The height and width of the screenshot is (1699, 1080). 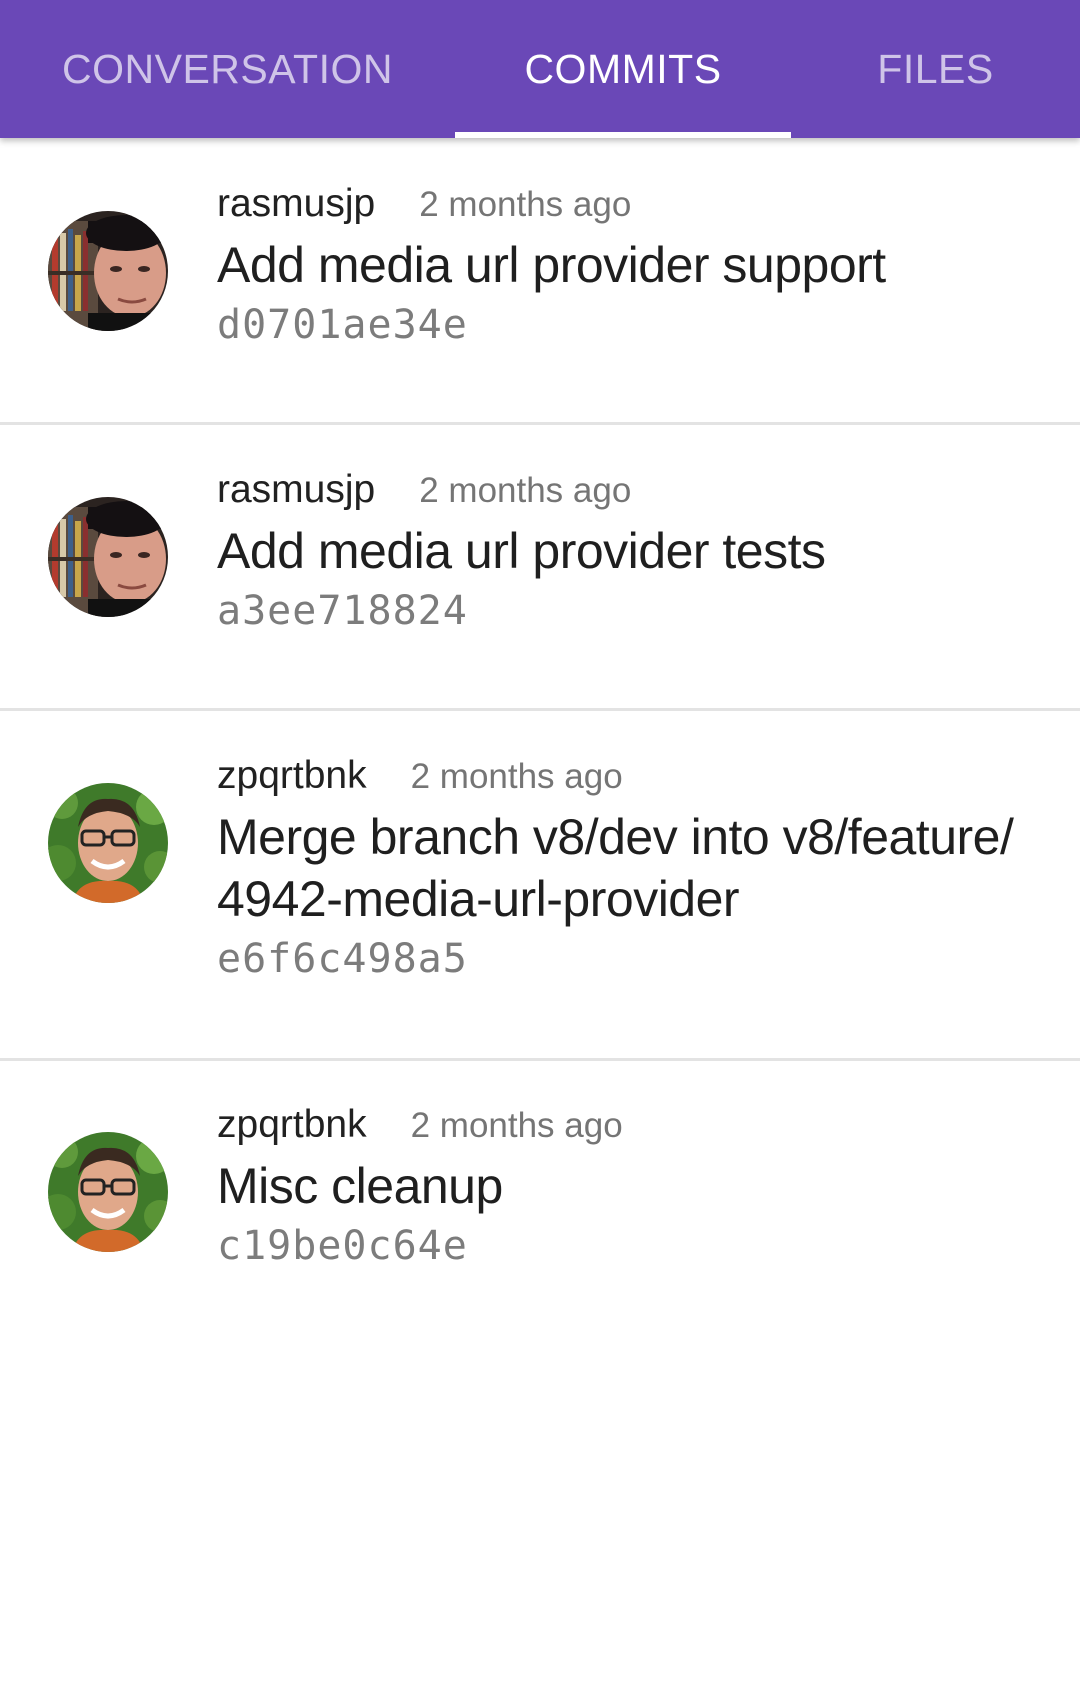 What do you see at coordinates (342, 959) in the screenshot?
I see `commit-sha: e6f6c498a5` at bounding box center [342, 959].